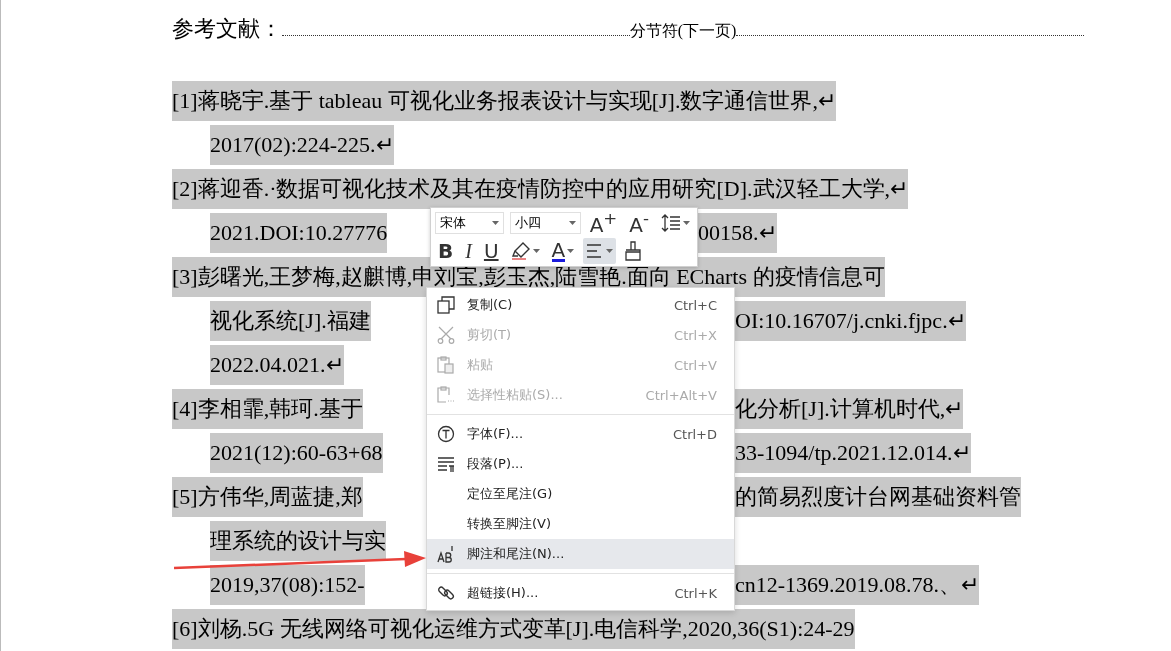 Image resolution: width=1171 pixels, height=651 pixels. Describe the element at coordinates (299, 233) in the screenshot. I see `reference-text: 2021.DOI:10.27776` at that location.